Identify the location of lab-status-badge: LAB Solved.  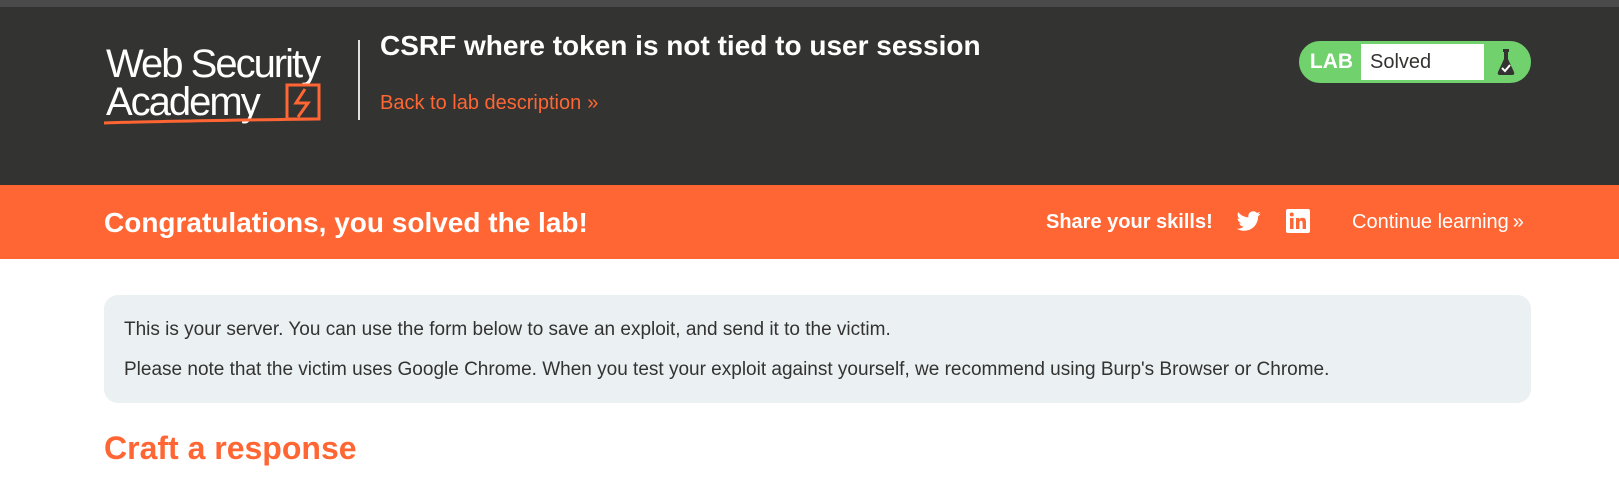
(1415, 62).